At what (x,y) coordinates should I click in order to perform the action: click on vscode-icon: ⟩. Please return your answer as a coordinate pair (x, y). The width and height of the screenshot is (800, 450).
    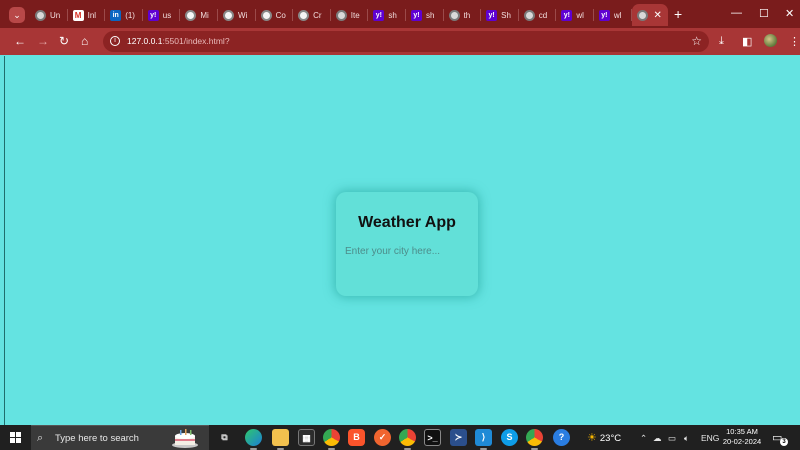
    Looking at the image, I should click on (483, 439).